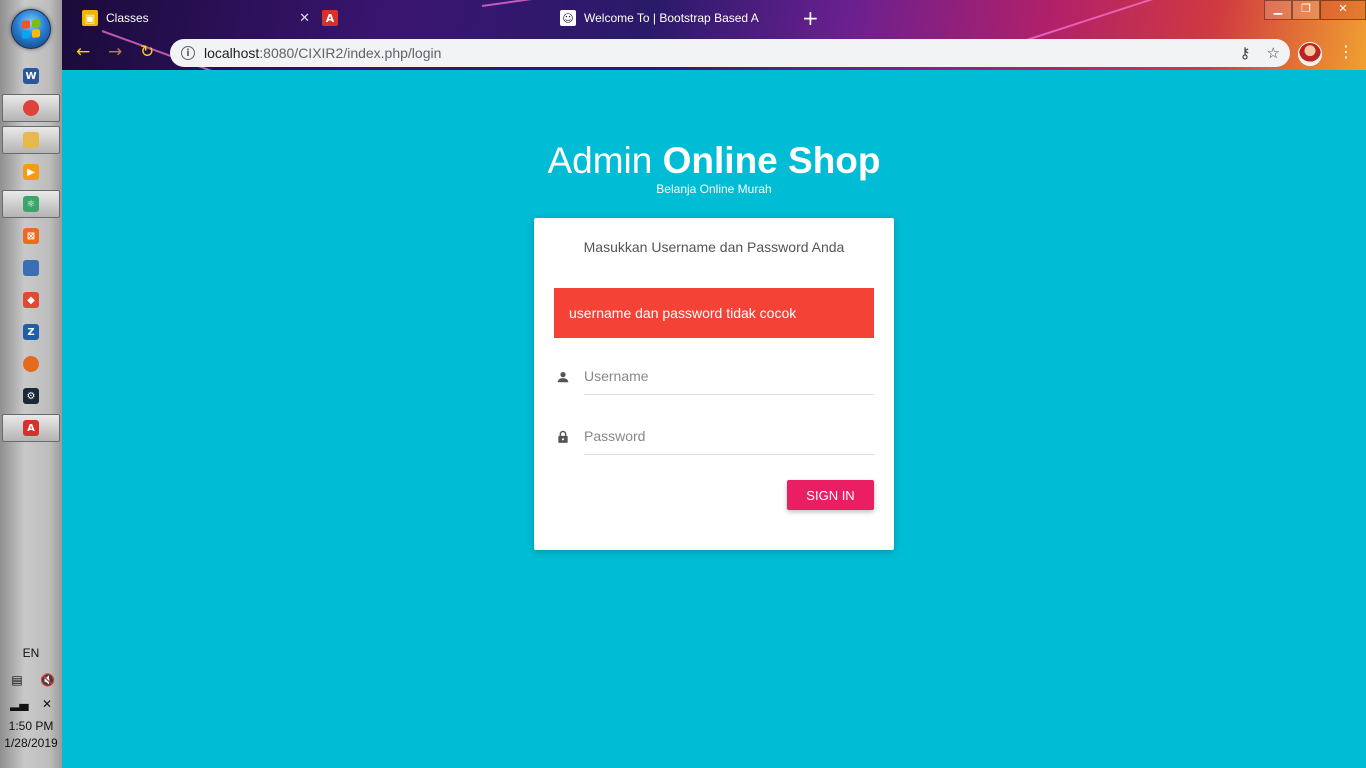 The image size is (1366, 768). I want to click on tab-acrobat: A, so click(427, 18).